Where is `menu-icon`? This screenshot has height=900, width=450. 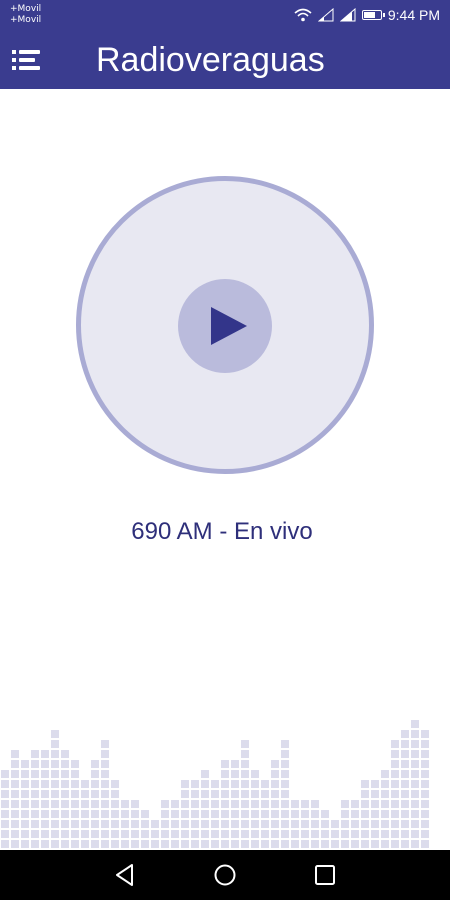
menu-icon is located at coordinates (26, 60).